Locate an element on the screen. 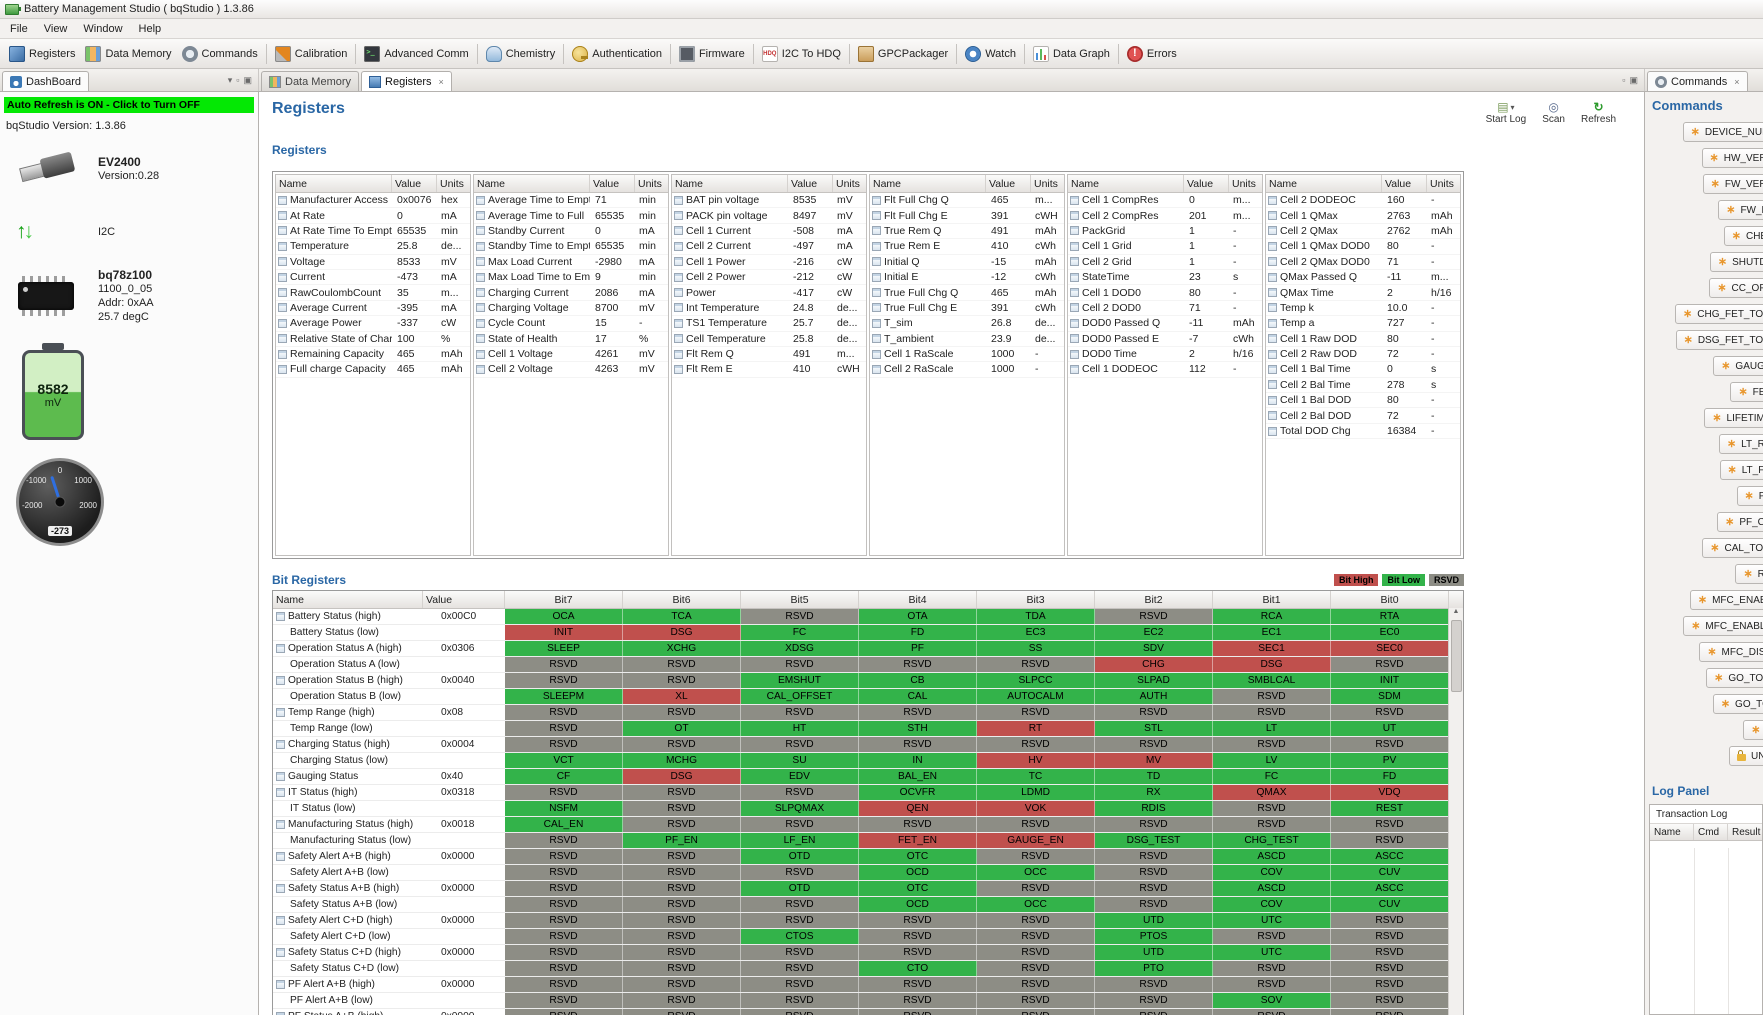 The image size is (1763, 1015). auto-refresh-toggle: Auto Refresh is ON - Click to Turn OFF is located at coordinates (129, 105).